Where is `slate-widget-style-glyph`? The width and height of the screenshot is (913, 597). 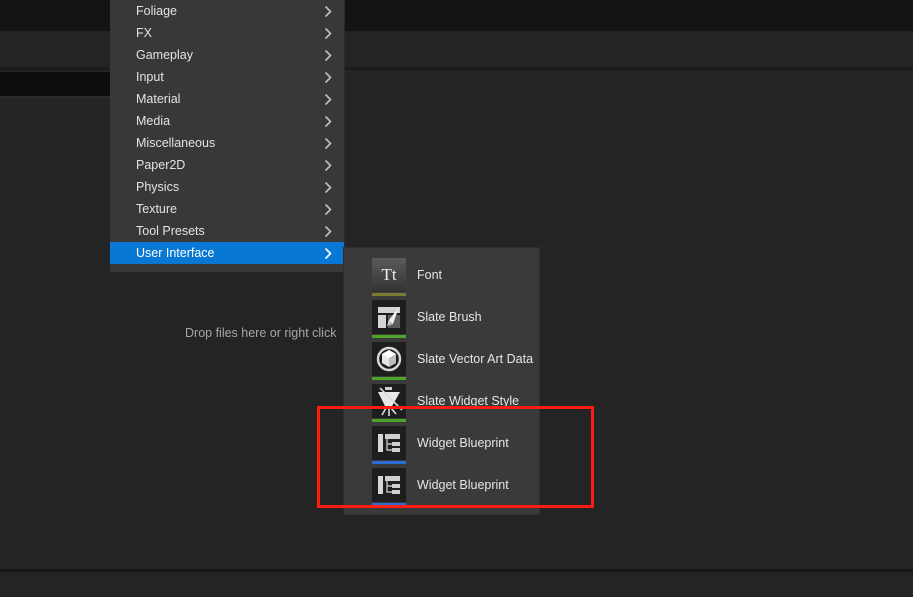 slate-widget-style-glyph is located at coordinates (390, 401).